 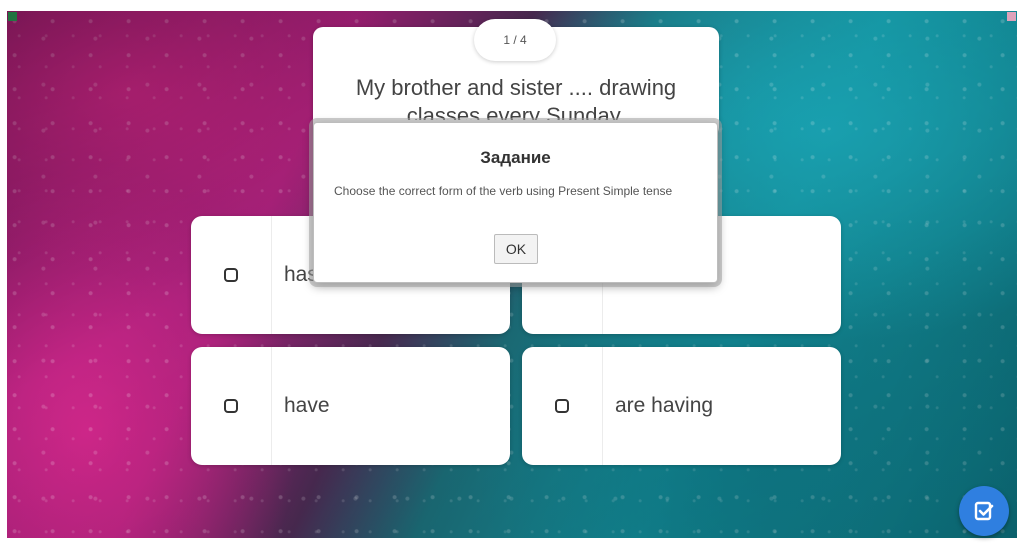 What do you see at coordinates (516, 249) in the screenshot?
I see `ok-button: OK` at bounding box center [516, 249].